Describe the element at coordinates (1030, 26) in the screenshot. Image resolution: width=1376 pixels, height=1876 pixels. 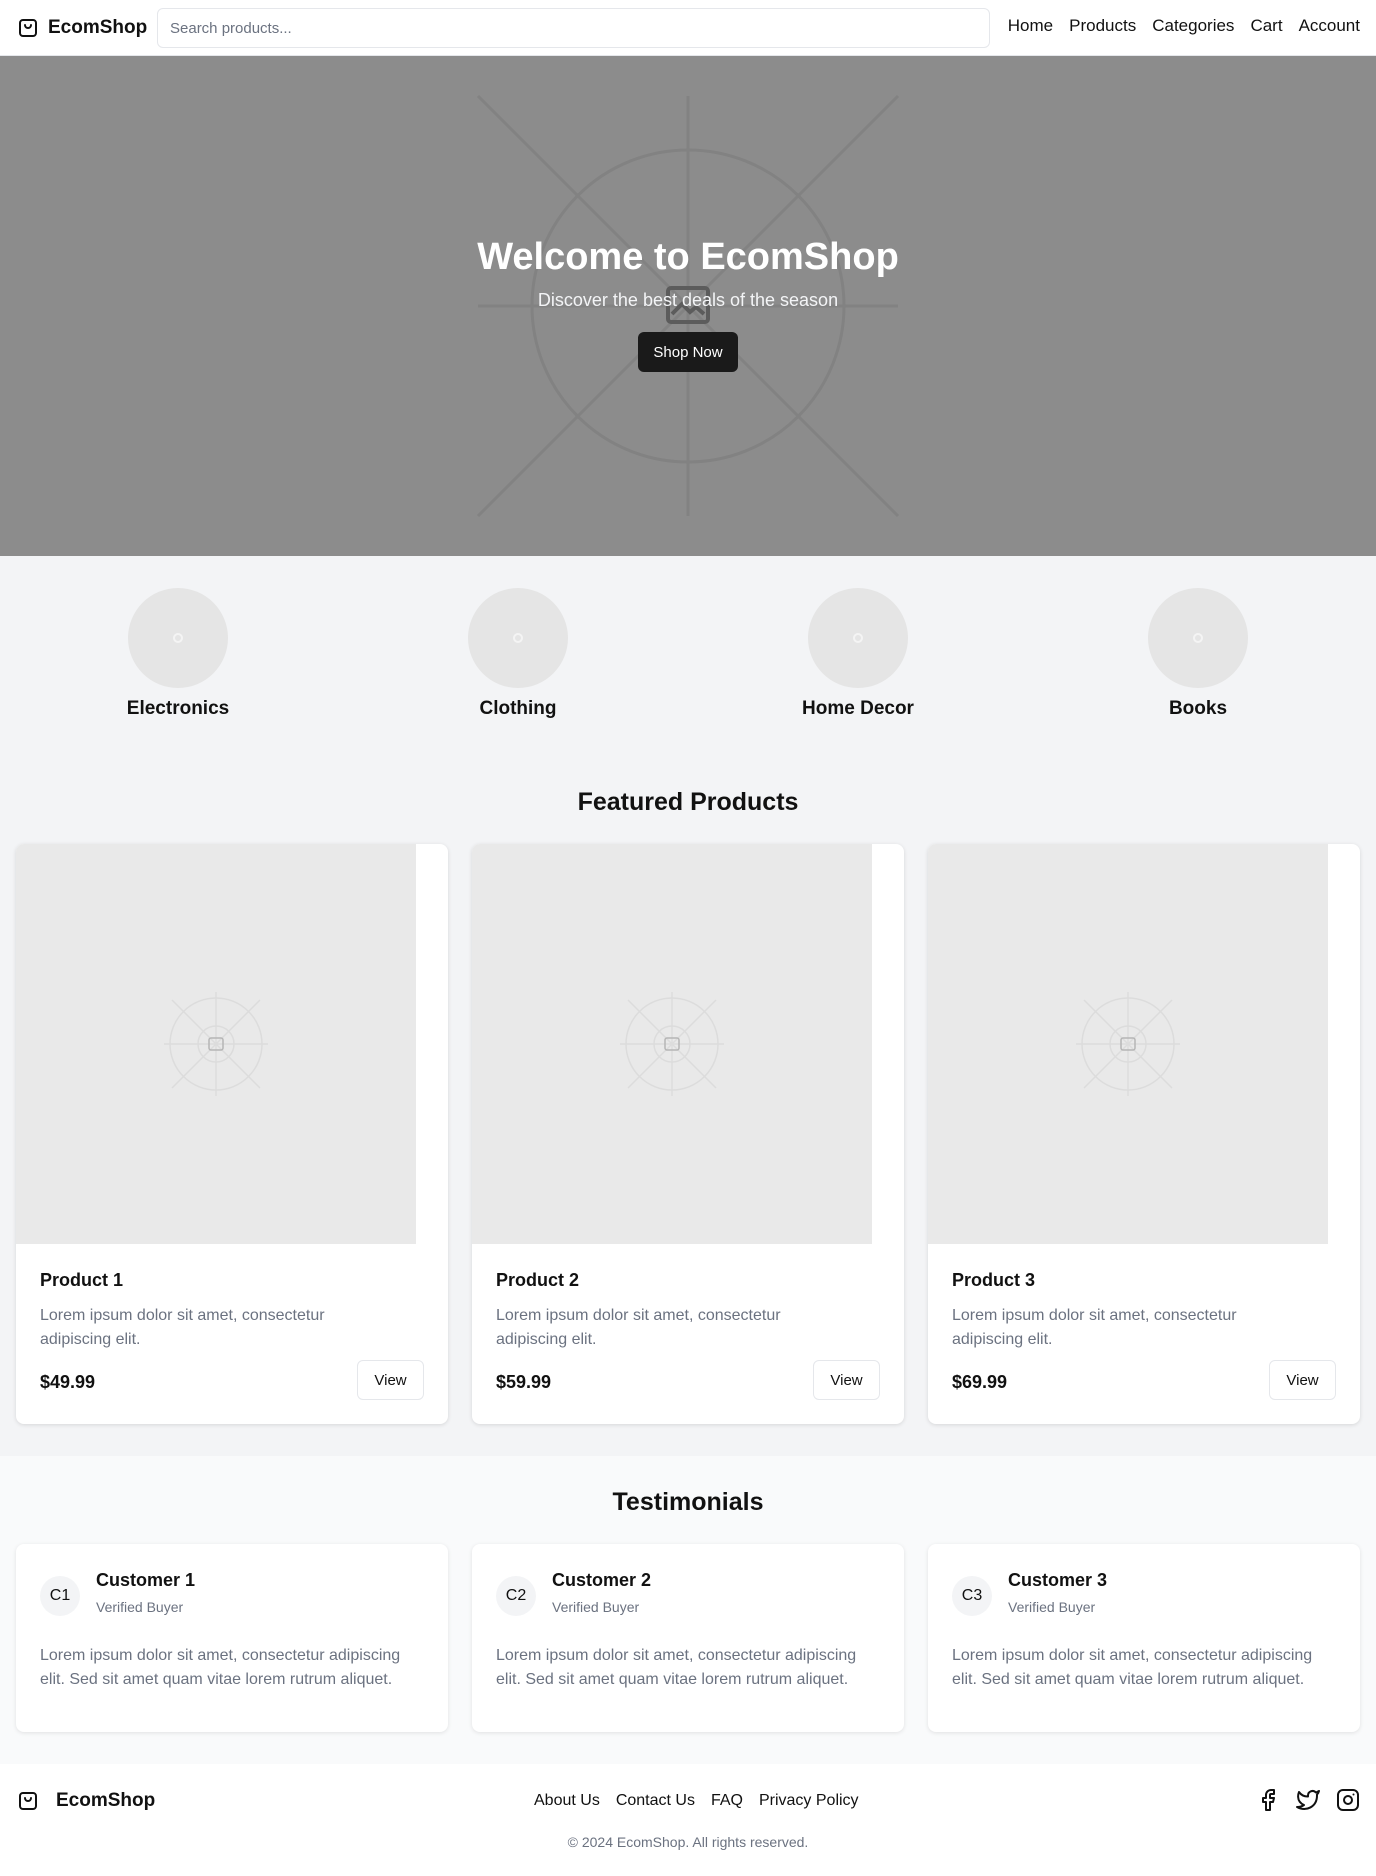
I see `nav-home: Home` at that location.